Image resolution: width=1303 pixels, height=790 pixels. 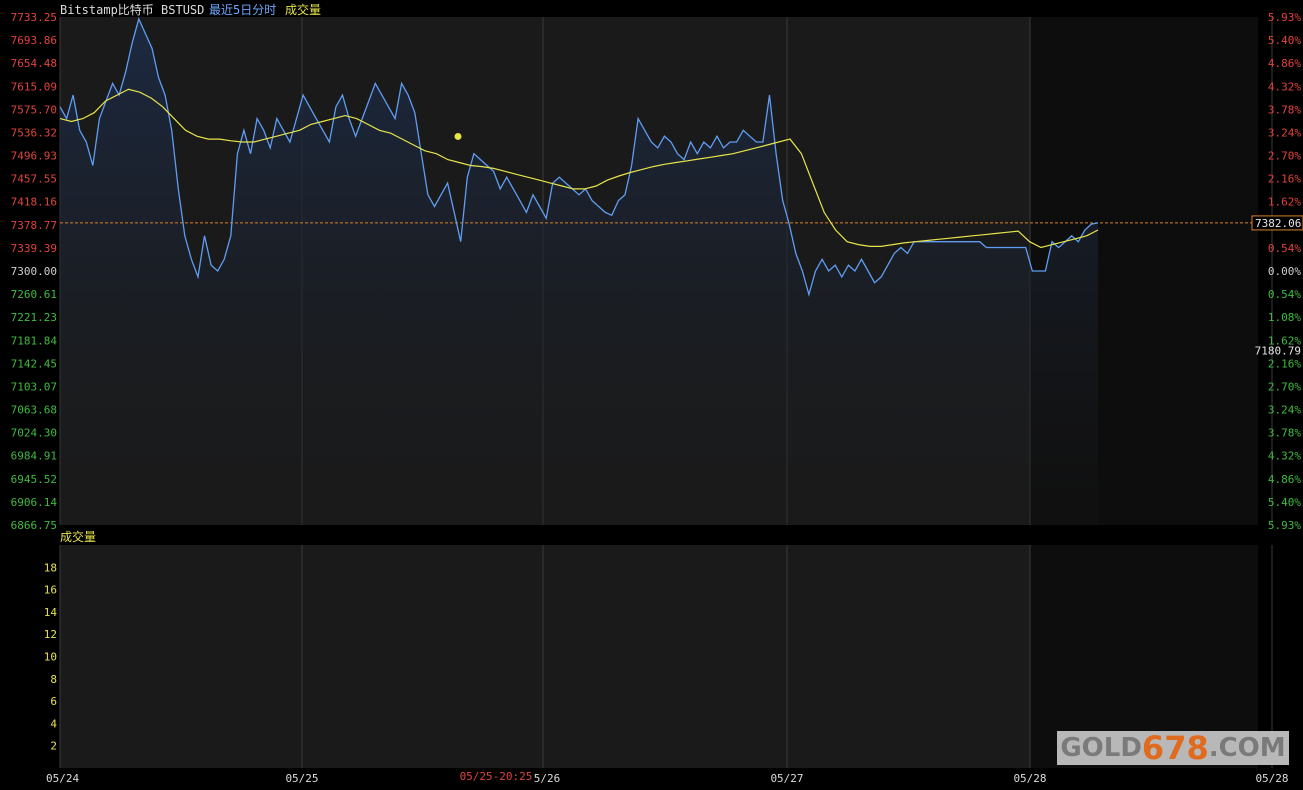 I want to click on volume-axis-tick-label: 2, so click(x=53, y=746).